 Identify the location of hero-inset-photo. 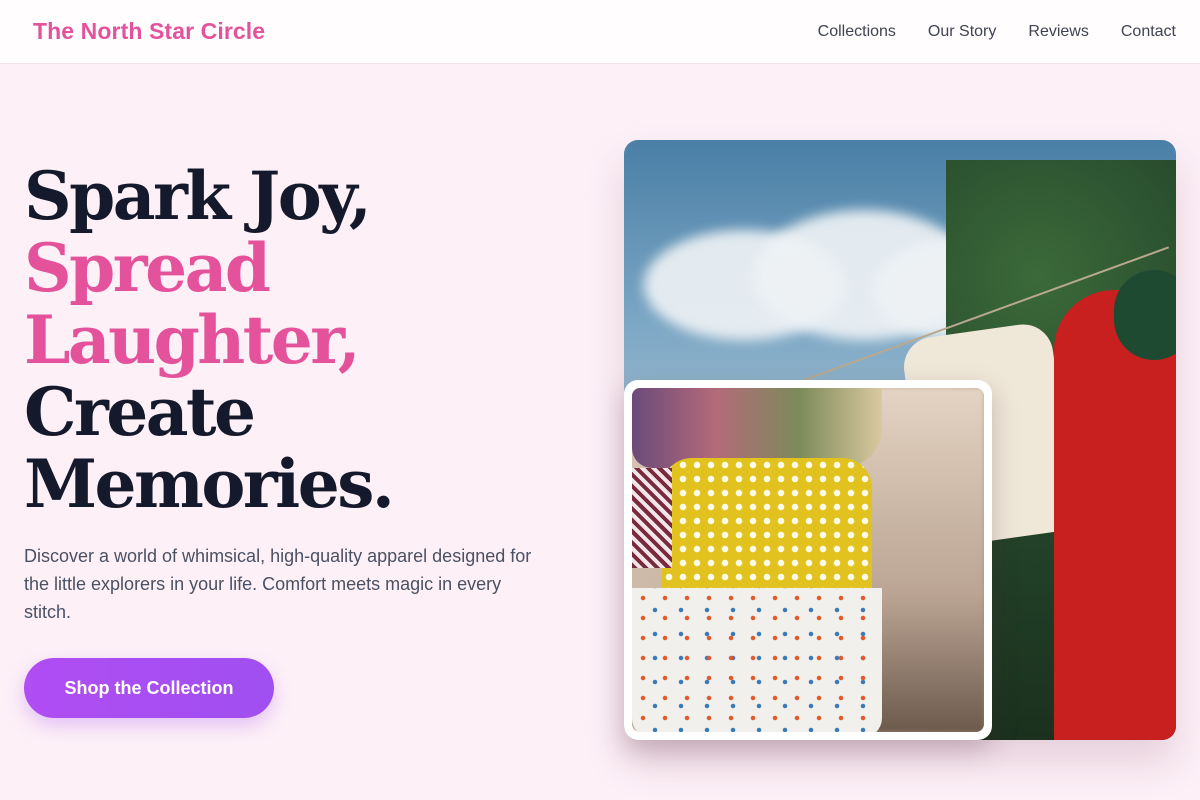
(808, 560).